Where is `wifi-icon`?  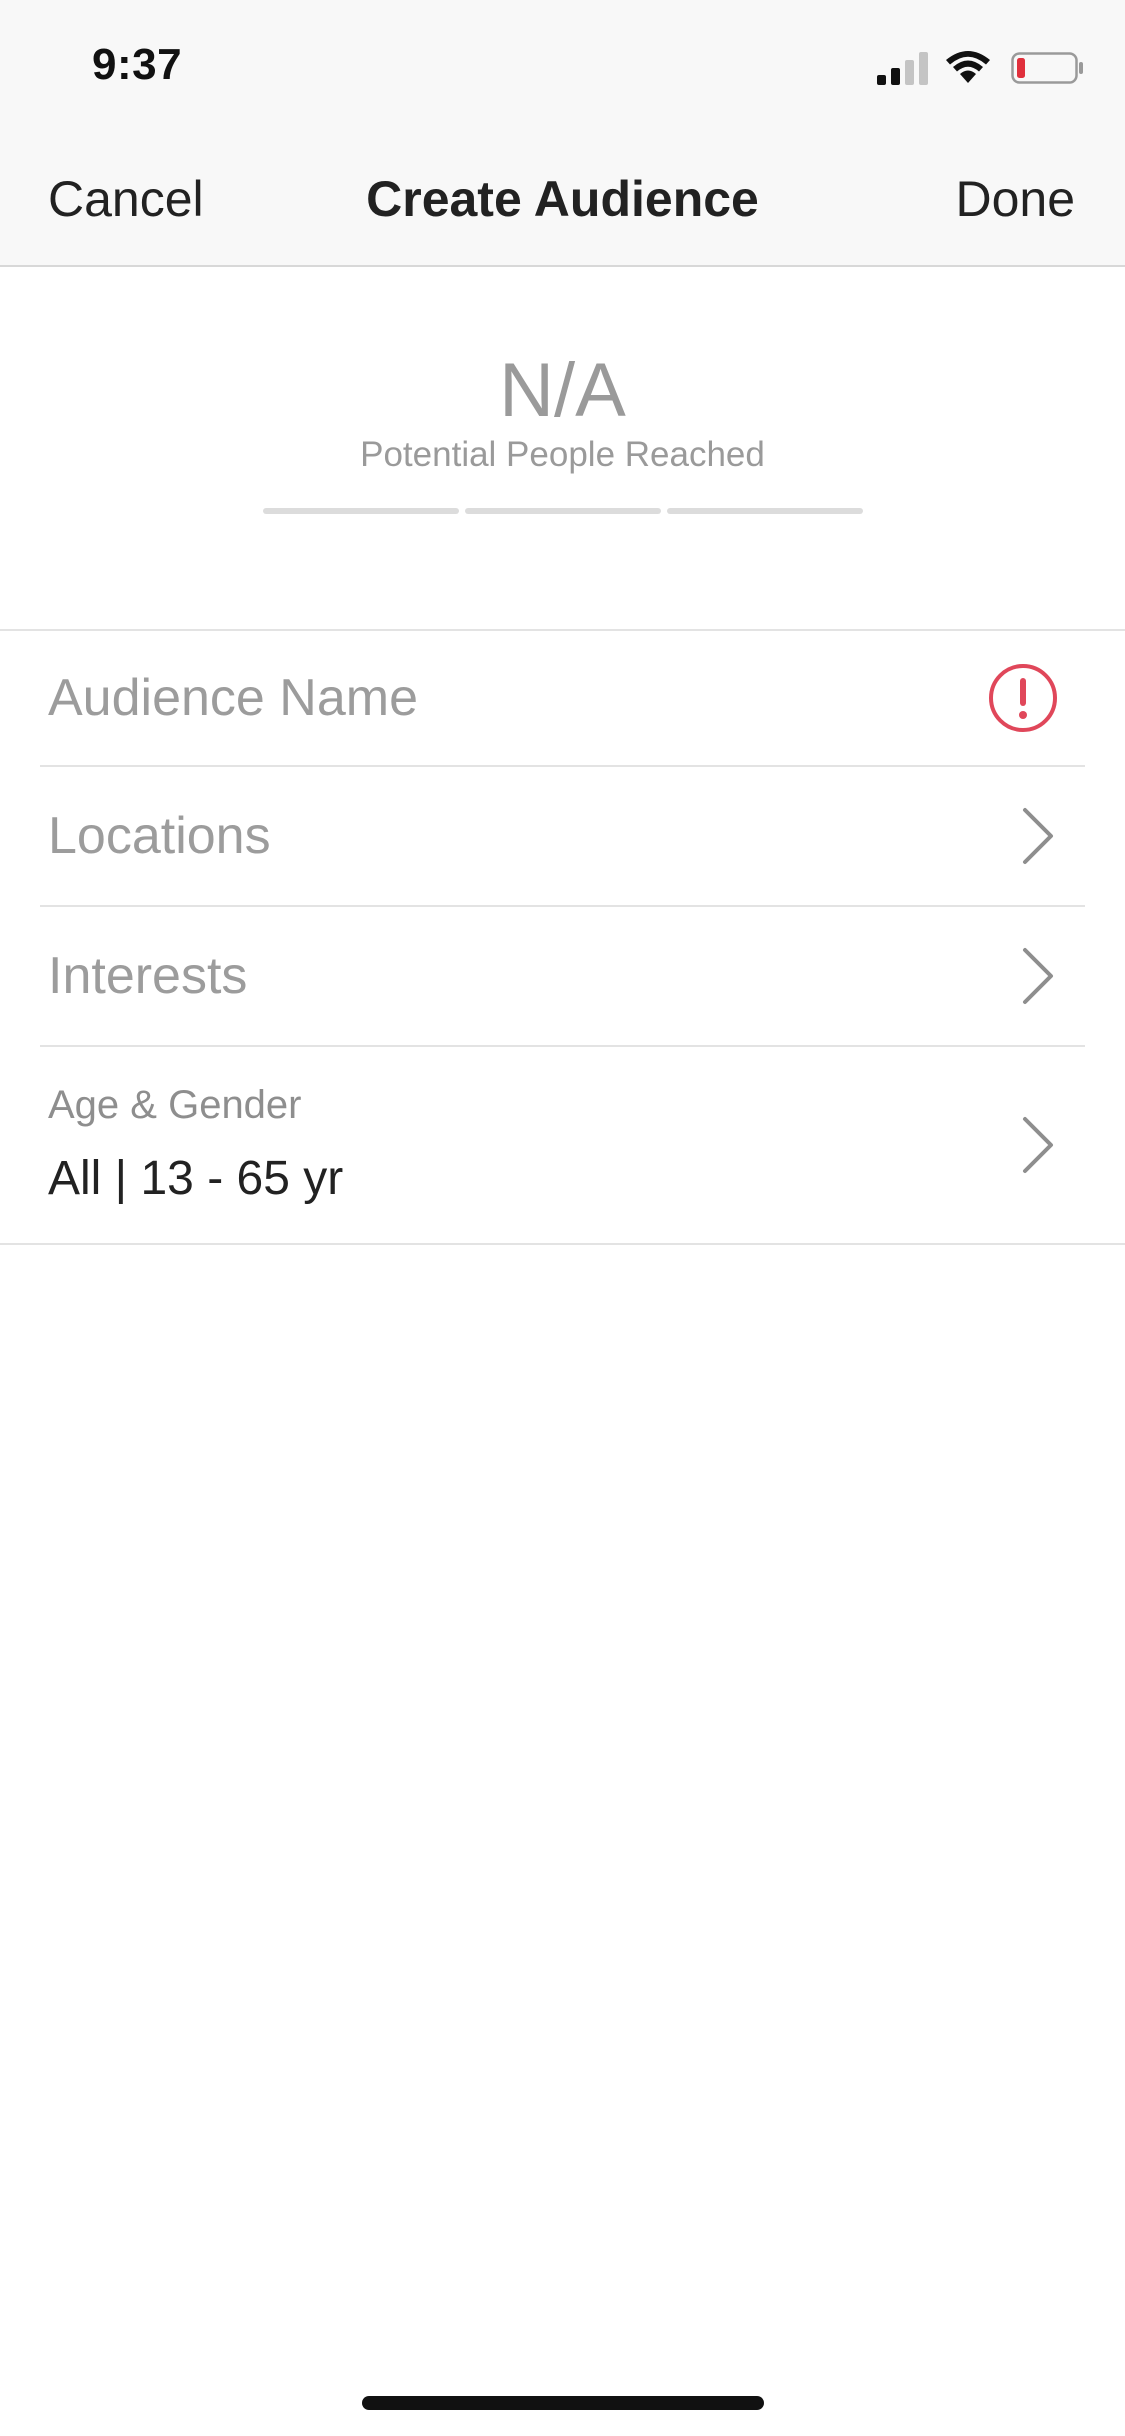 wifi-icon is located at coordinates (968, 68).